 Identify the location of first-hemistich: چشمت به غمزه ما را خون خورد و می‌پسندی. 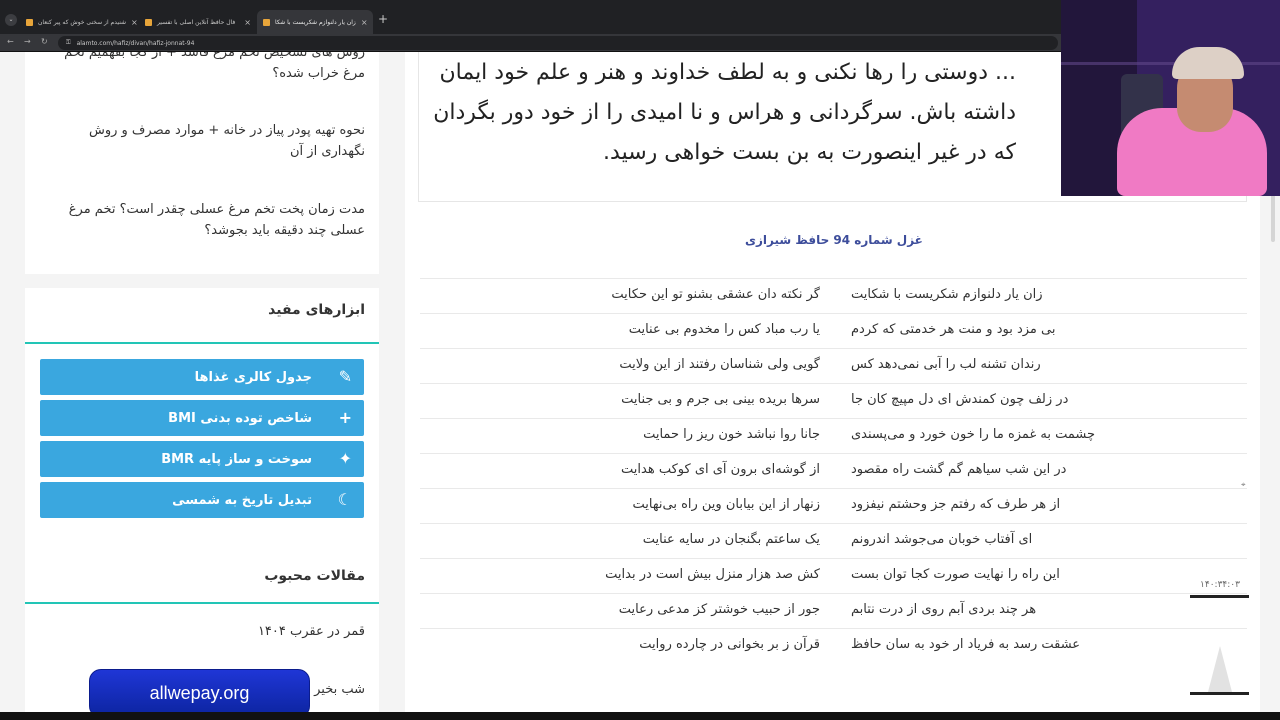
(973, 434).